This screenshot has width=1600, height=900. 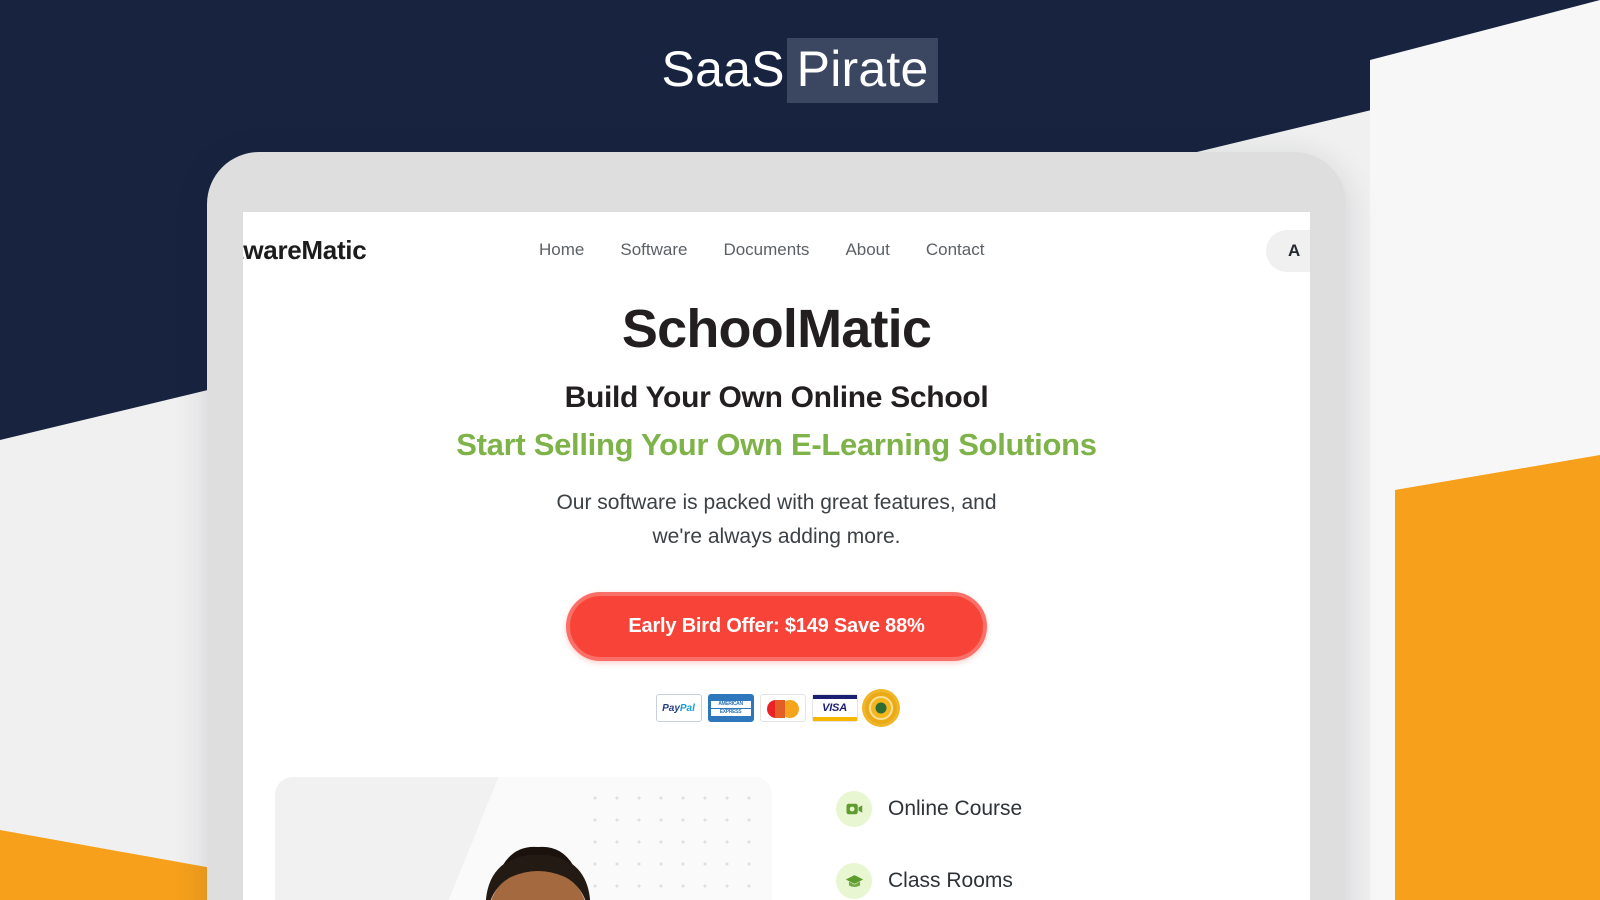 I want to click on visa-bar-top, so click(x=834, y=697).